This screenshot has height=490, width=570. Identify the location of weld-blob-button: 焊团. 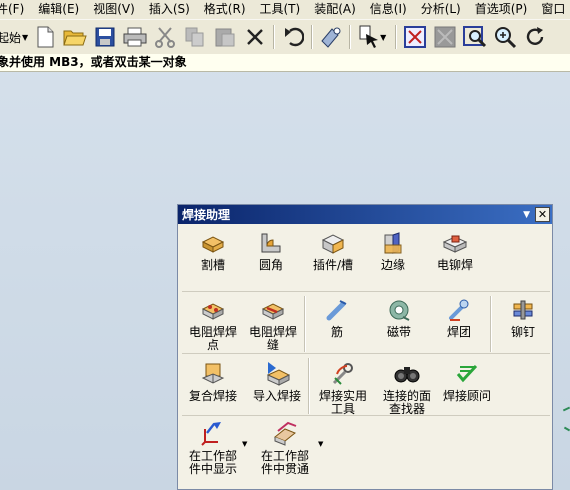
(459, 318).